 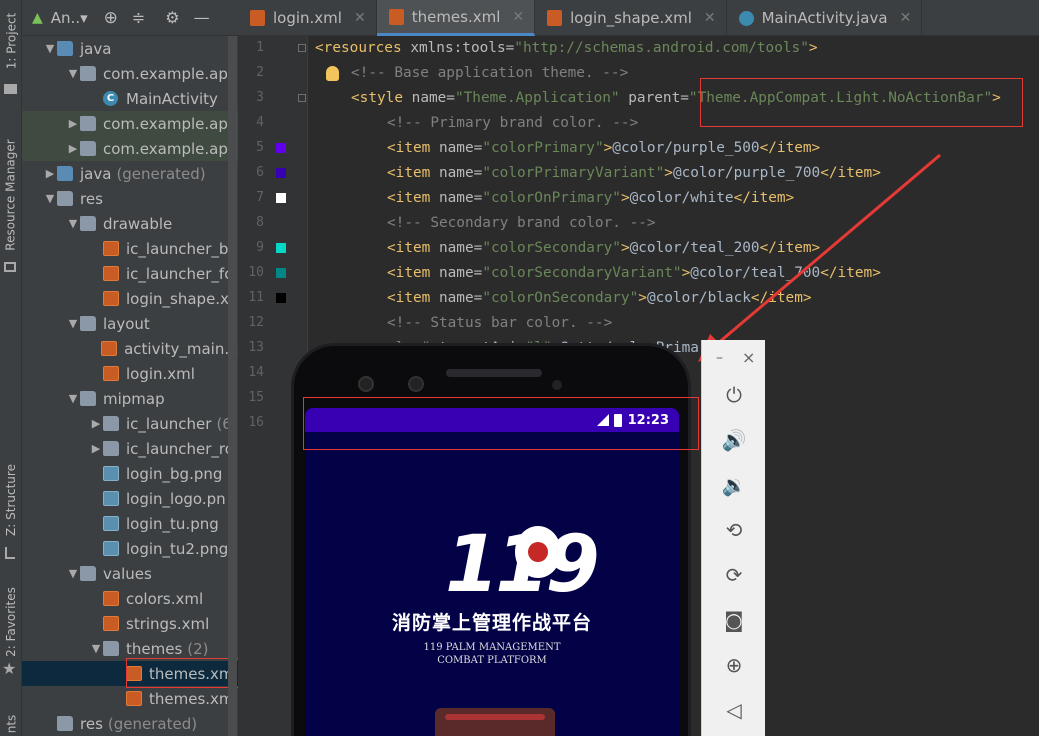 What do you see at coordinates (202, 17) in the screenshot?
I see `hide-icon: —` at bounding box center [202, 17].